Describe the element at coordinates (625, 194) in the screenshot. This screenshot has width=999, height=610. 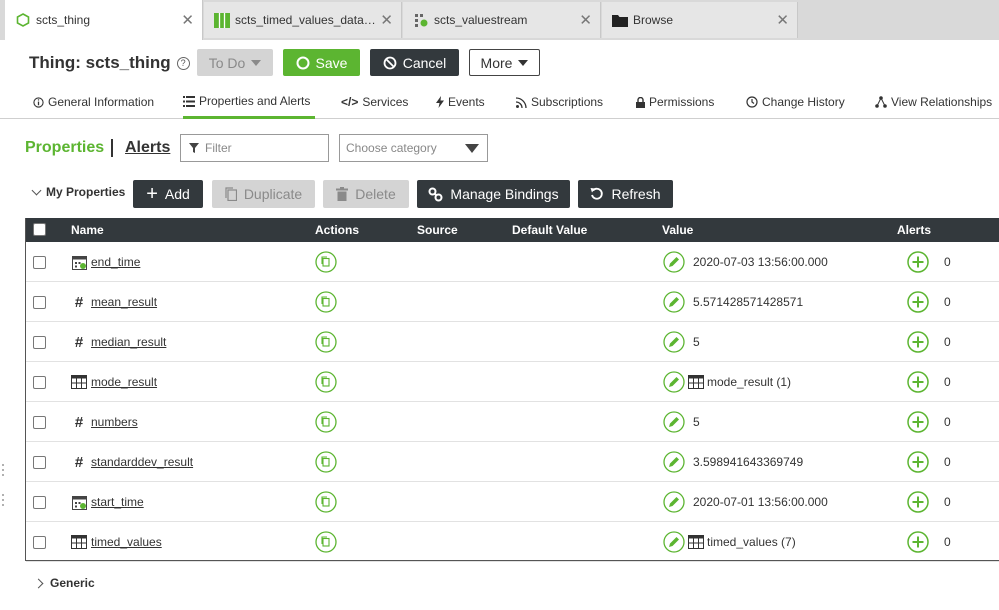
I see `refresh-button: Refresh` at that location.